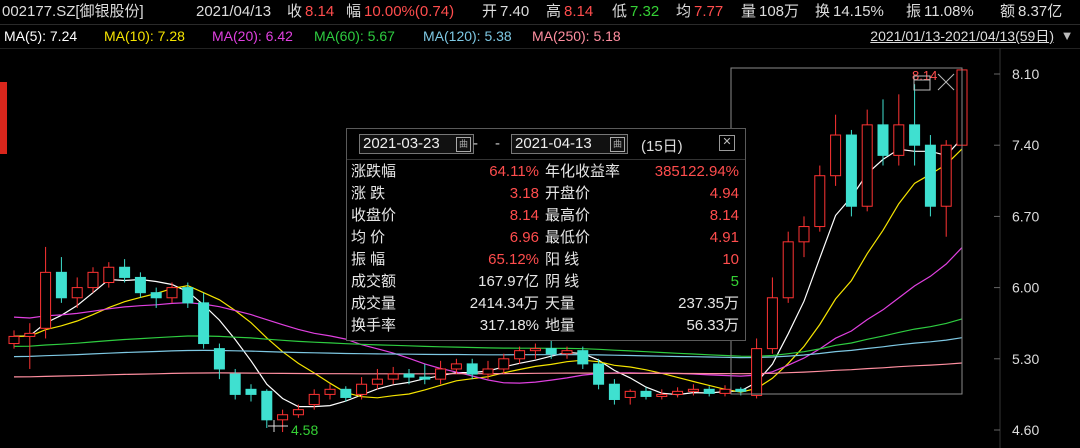  What do you see at coordinates (368, 193) in the screenshot?
I see `stat-label: 涨 跌` at bounding box center [368, 193].